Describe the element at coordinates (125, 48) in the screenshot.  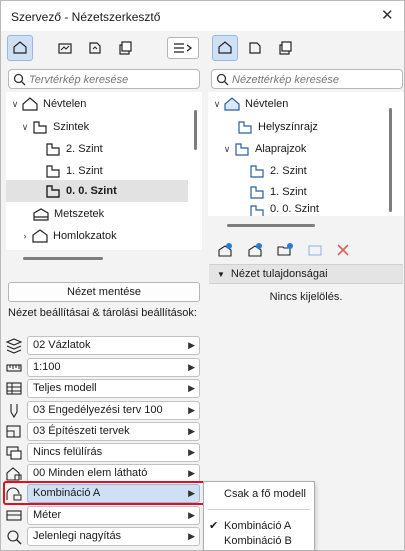
I see `publisher-sets-button` at that location.